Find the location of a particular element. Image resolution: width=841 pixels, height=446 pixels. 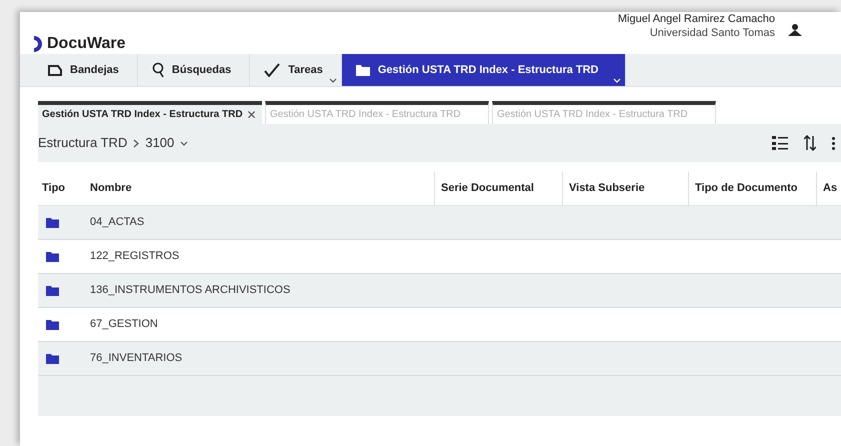

user-icon is located at coordinates (795, 30).